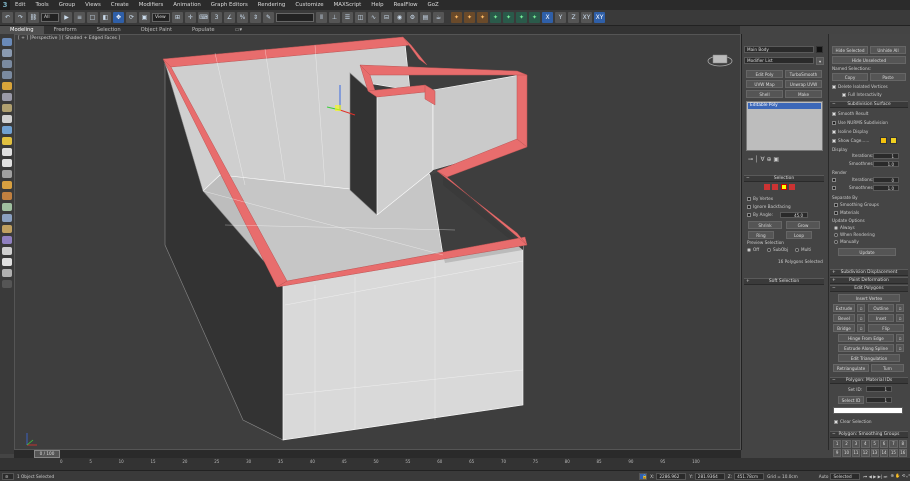 This screenshot has height=481, width=910. Describe the element at coordinates (861, 328) in the screenshot. I see `bridge-settings-icon: ▫` at that location.